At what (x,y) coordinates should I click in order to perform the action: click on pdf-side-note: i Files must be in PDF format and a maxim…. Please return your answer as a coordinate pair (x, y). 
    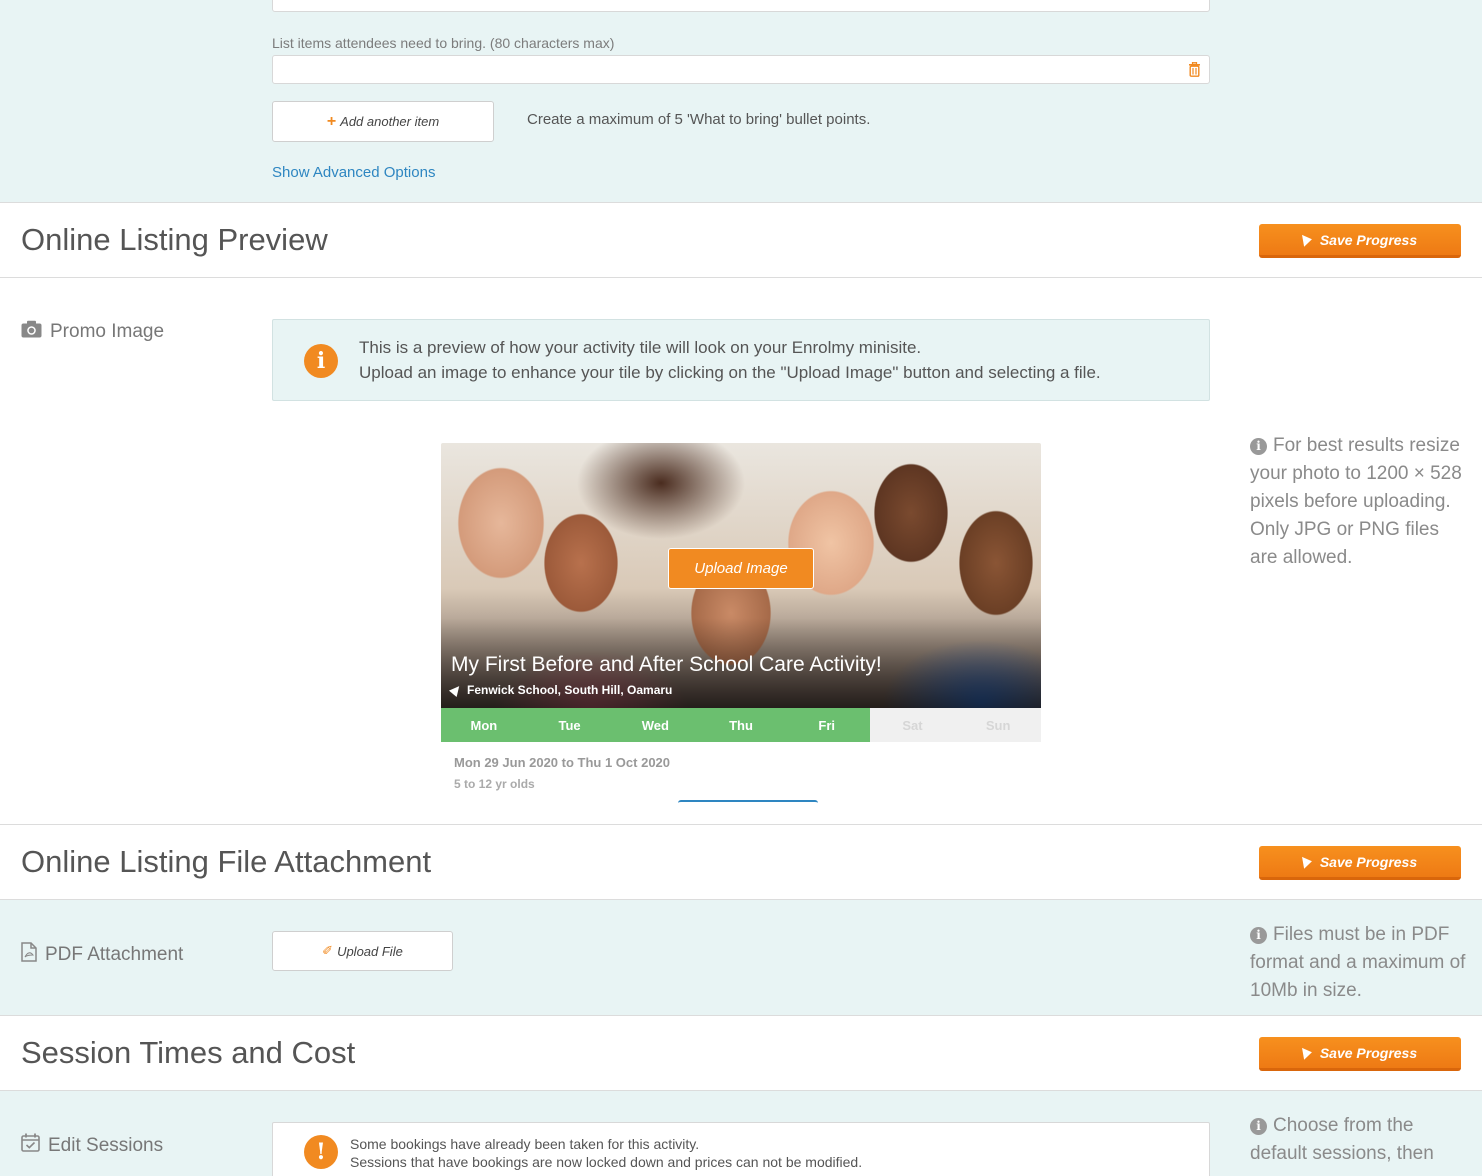
    Looking at the image, I should click on (1360, 963).